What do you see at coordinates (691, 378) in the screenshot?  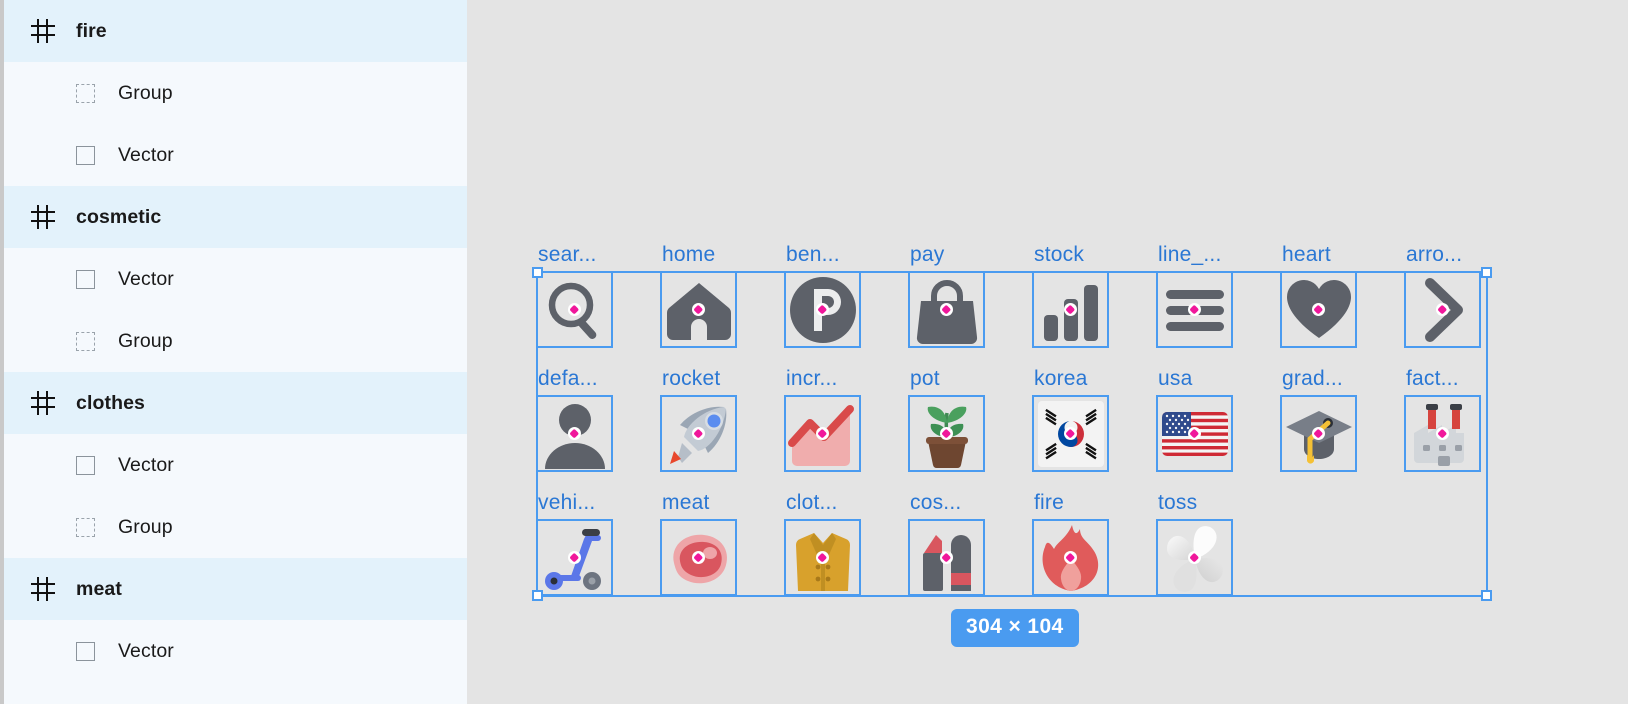 I see `icon-cell-label: rocket` at bounding box center [691, 378].